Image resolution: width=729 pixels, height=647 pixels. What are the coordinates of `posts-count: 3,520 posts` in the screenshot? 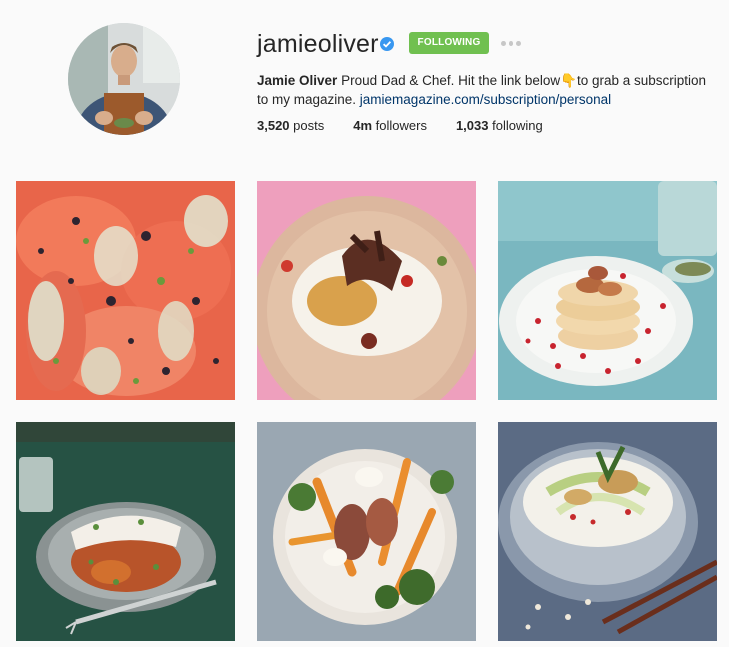 It's located at (291, 125).